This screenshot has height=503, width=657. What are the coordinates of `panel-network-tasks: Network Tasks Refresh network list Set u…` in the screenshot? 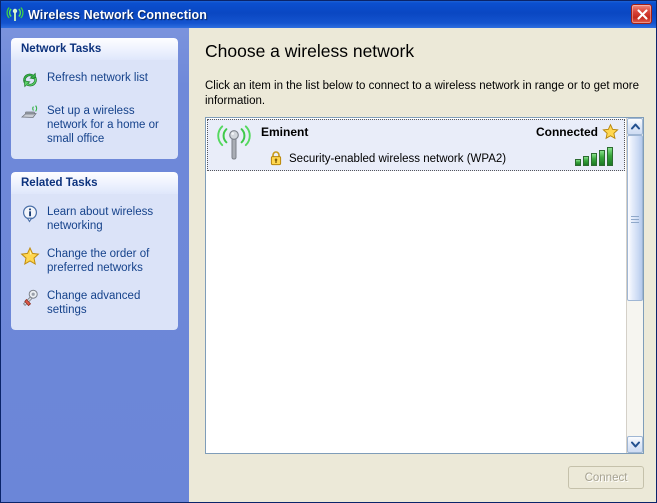 It's located at (94, 98).